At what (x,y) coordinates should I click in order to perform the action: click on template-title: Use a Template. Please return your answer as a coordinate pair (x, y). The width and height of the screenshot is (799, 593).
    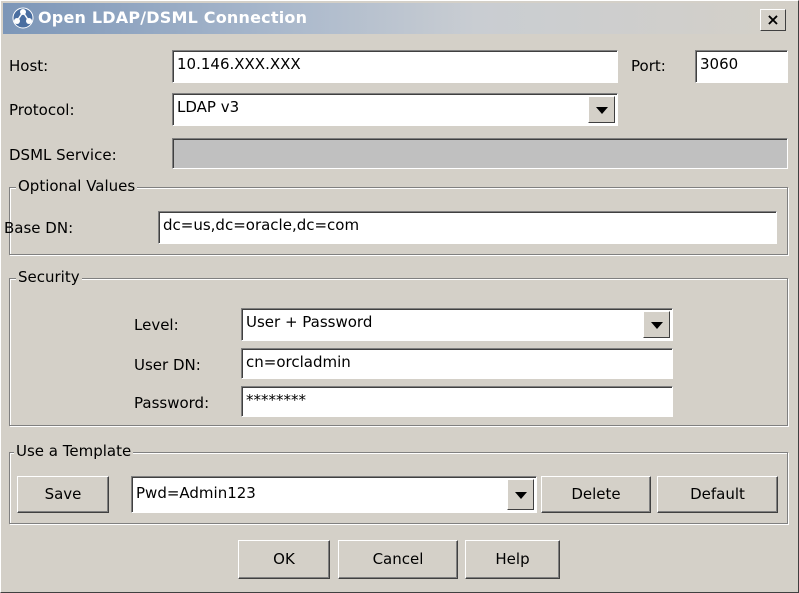
    Looking at the image, I should click on (74, 451).